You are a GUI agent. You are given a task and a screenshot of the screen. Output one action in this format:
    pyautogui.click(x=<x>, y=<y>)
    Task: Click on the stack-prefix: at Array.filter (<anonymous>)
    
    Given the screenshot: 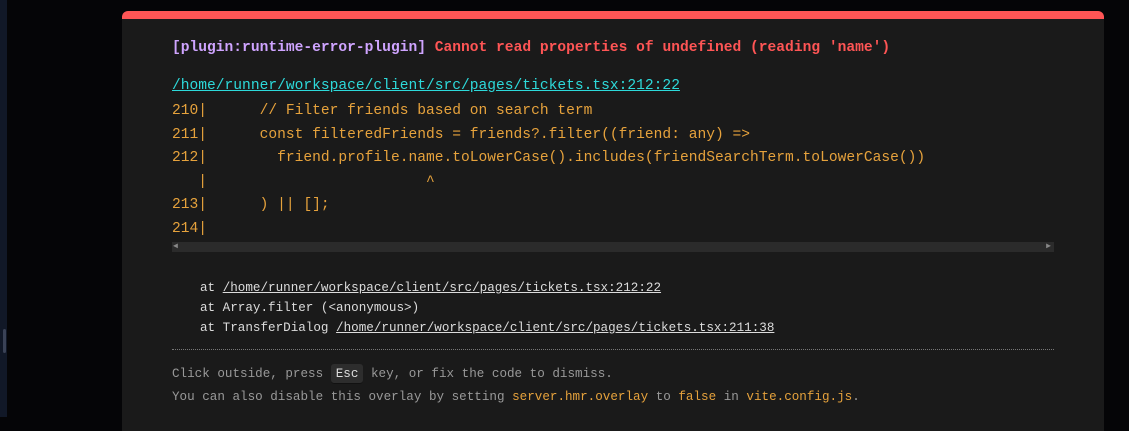 What is the action you would take?
    pyautogui.click(x=310, y=308)
    